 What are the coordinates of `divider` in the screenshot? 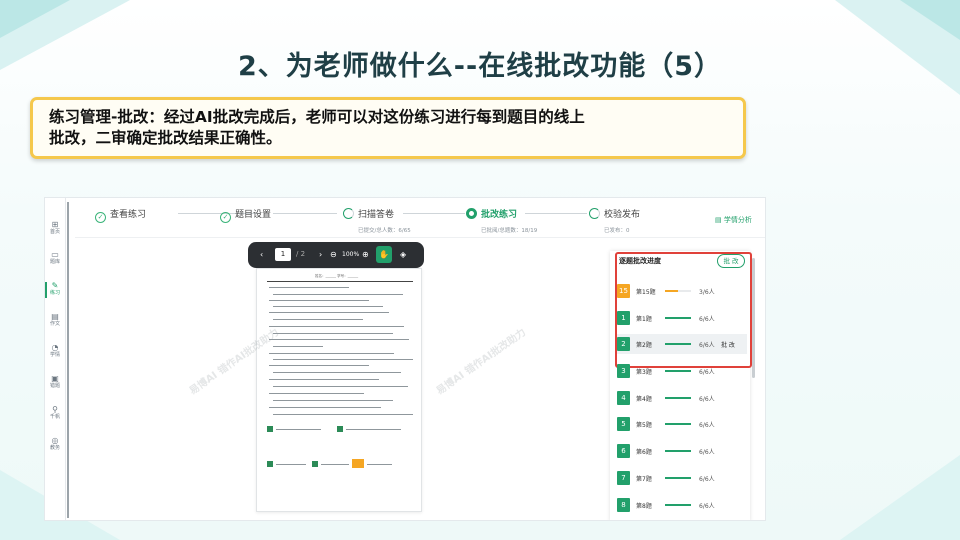 It's located at (68, 360).